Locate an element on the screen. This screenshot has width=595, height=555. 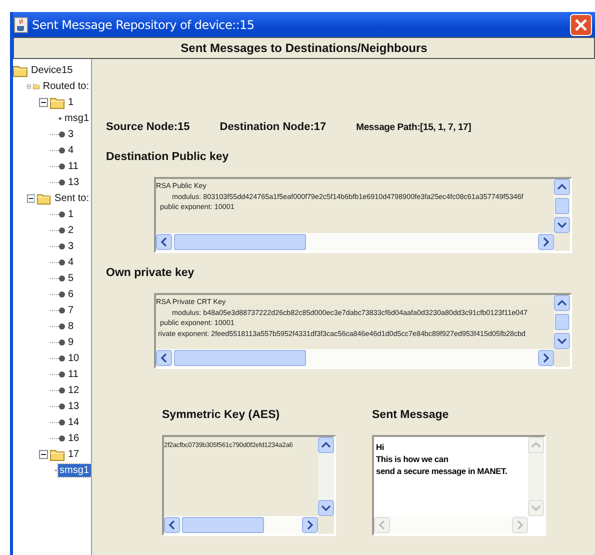
tree-item: 12 is located at coordinates (74, 390).